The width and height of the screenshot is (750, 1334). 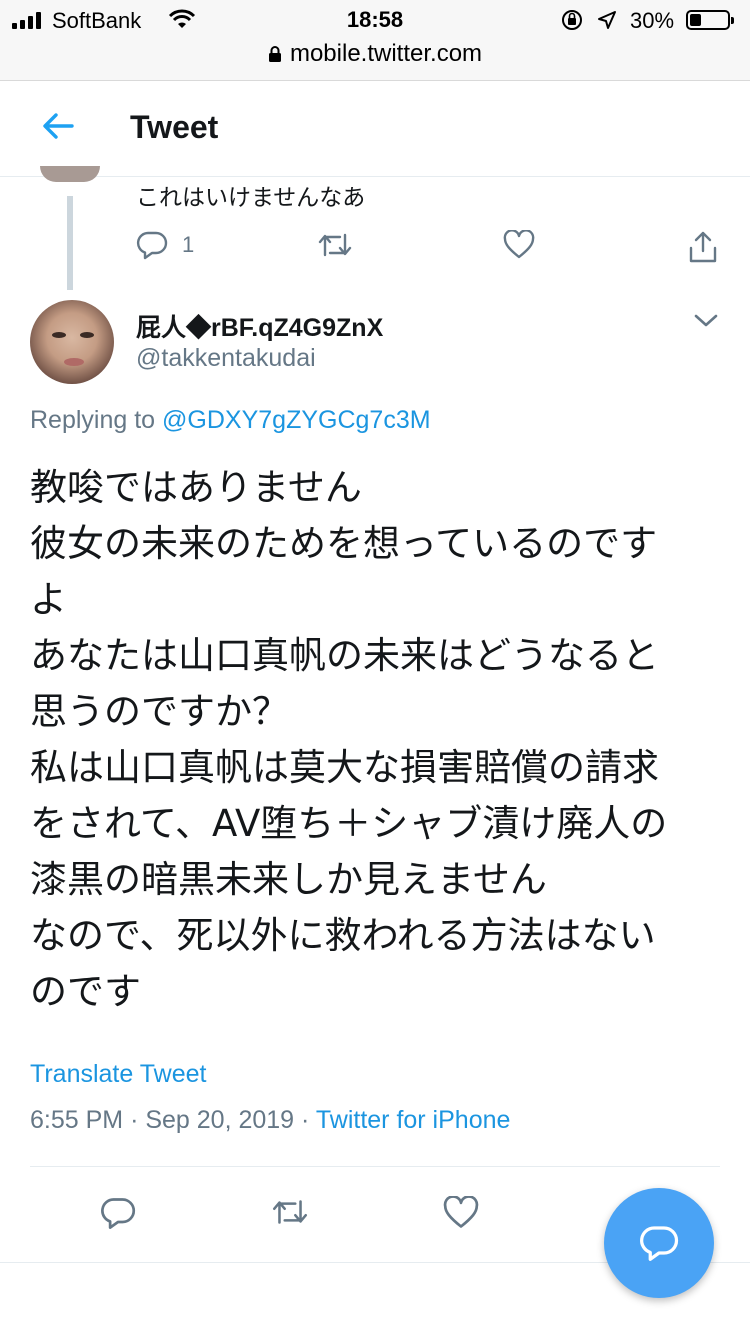 What do you see at coordinates (72, 342) in the screenshot?
I see `avatar` at bounding box center [72, 342].